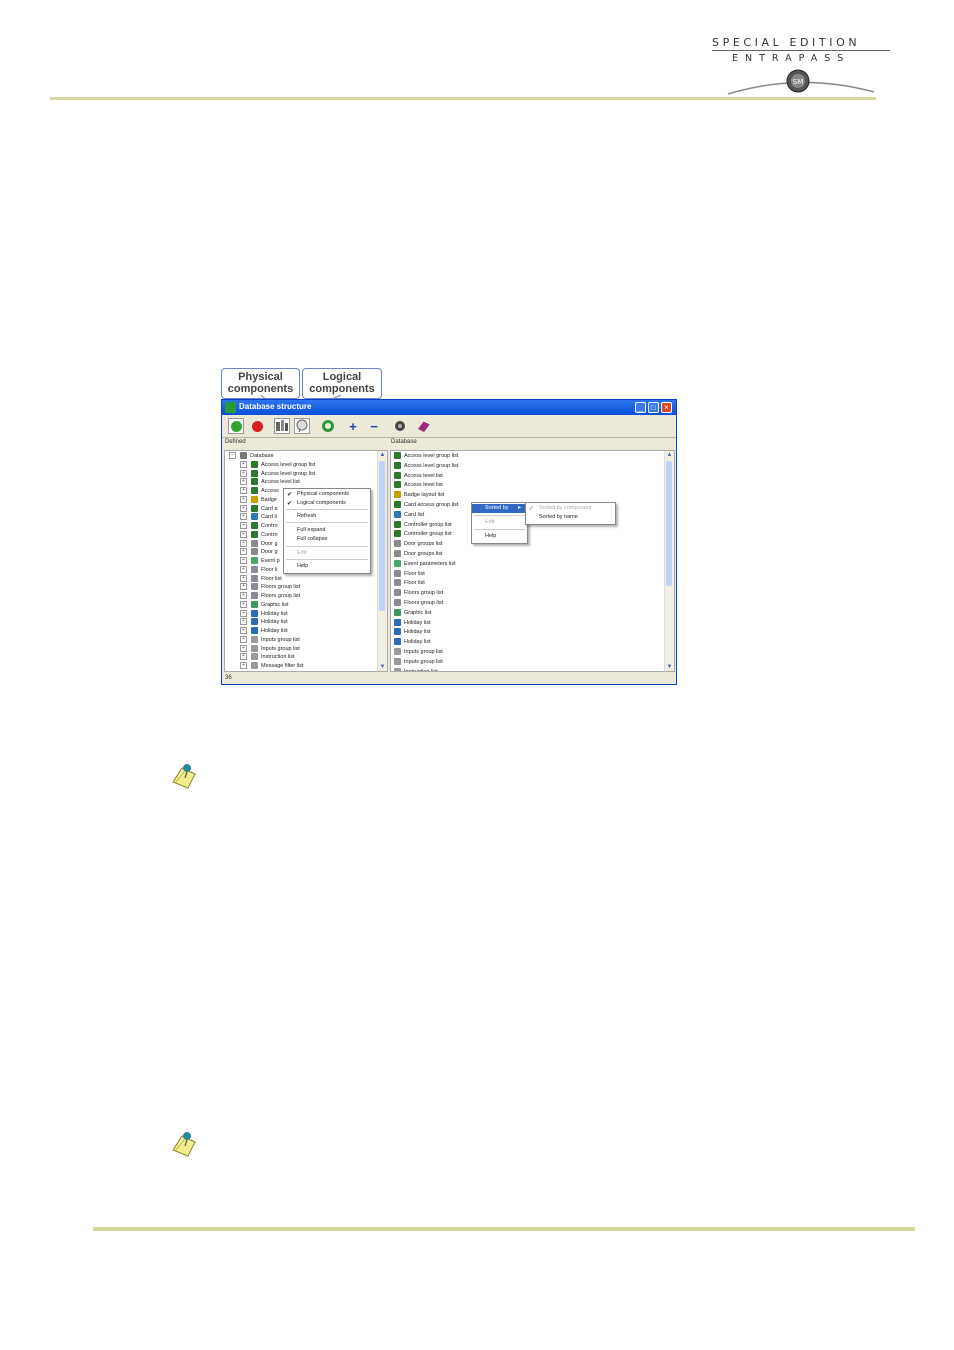  What do you see at coordinates (259, 570) in the screenshot?
I see `tree-item: + Floor li` at bounding box center [259, 570].